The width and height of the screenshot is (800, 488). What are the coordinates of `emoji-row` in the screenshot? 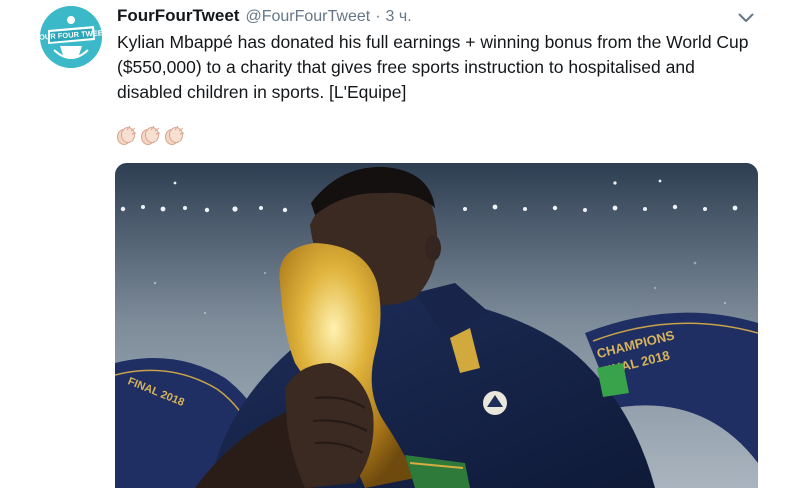 It's located at (150, 135).